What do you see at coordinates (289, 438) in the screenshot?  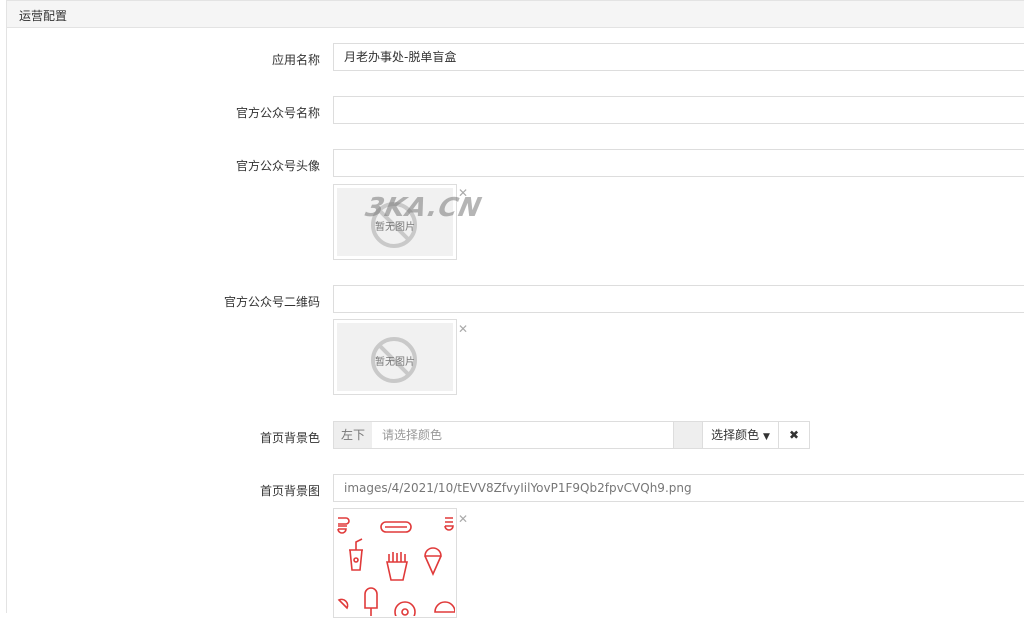 I see `home-bg-color-label: 首页背景色` at bounding box center [289, 438].